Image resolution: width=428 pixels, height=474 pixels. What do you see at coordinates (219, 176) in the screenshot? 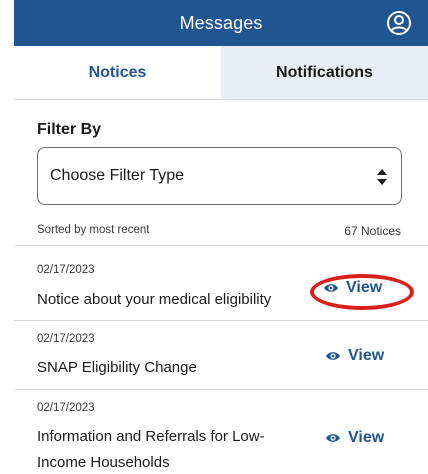
I see `filter-type-select: Choose Filter Type` at bounding box center [219, 176].